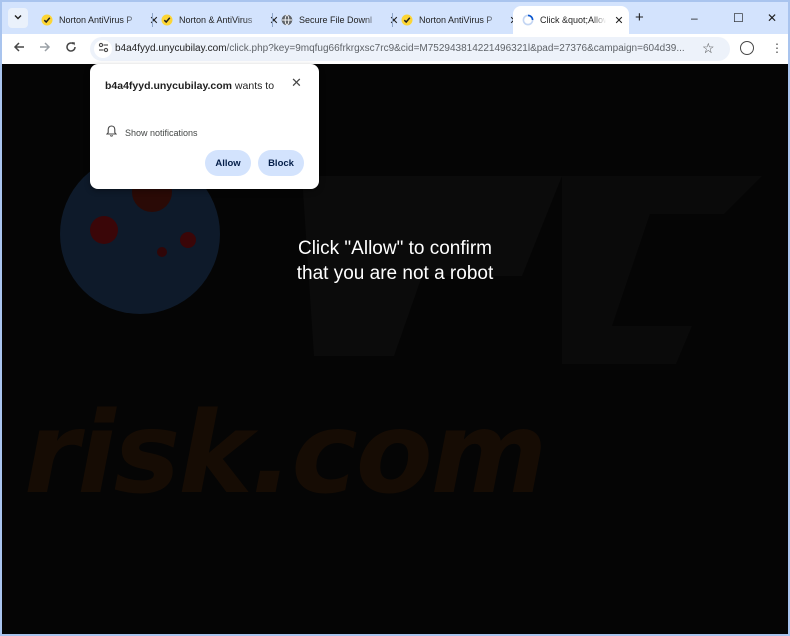 This screenshot has width=790, height=636. I want to click on prompt-title: b4a4fyyd.unycubilay.com wants to, so click(195, 86).